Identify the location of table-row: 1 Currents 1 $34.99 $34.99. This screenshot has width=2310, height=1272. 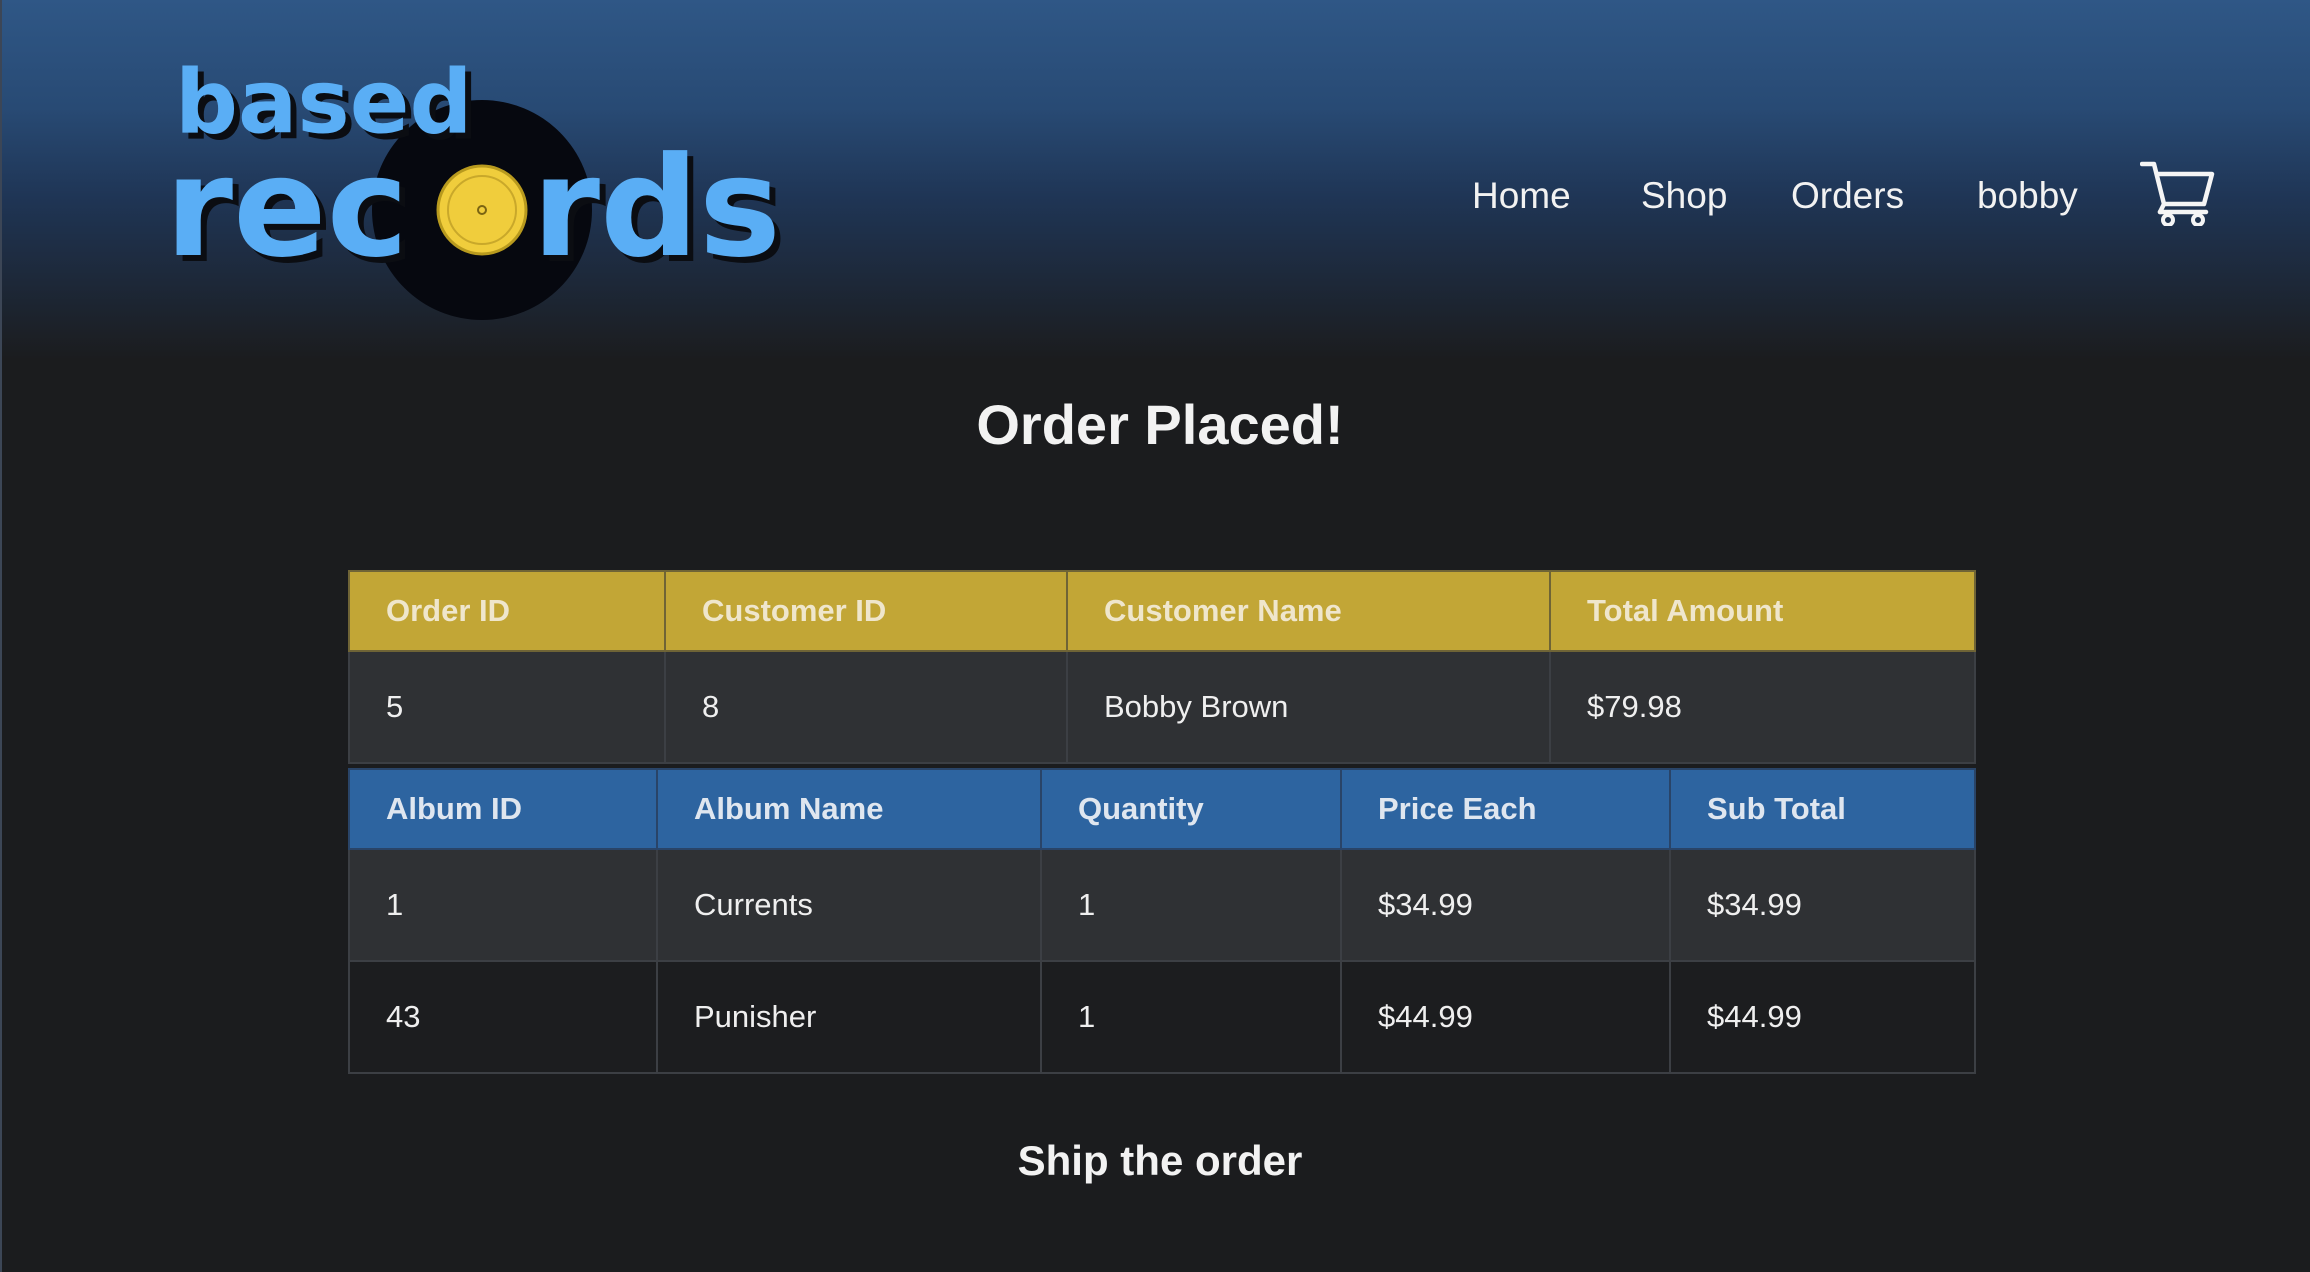
(1162, 905).